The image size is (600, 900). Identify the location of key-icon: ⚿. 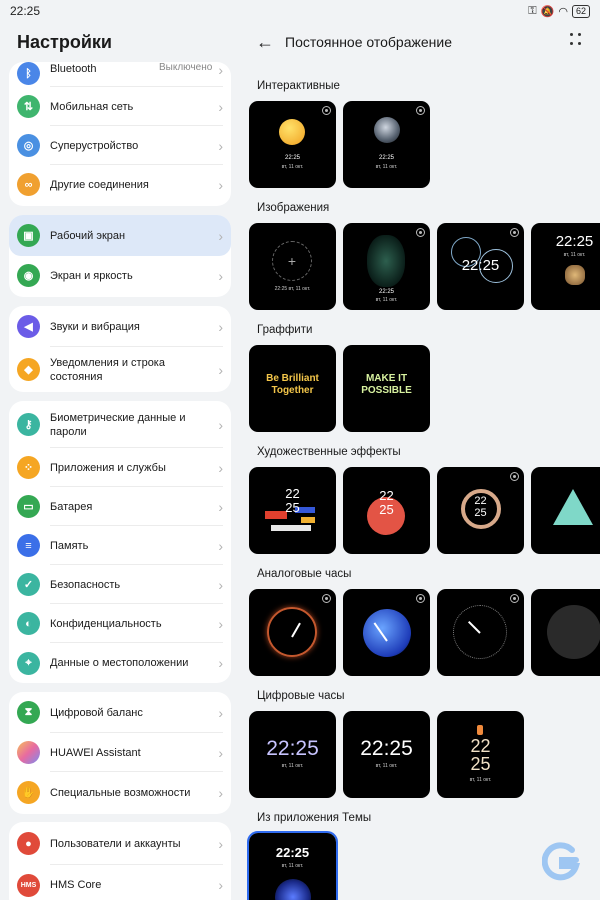
(532, 10).